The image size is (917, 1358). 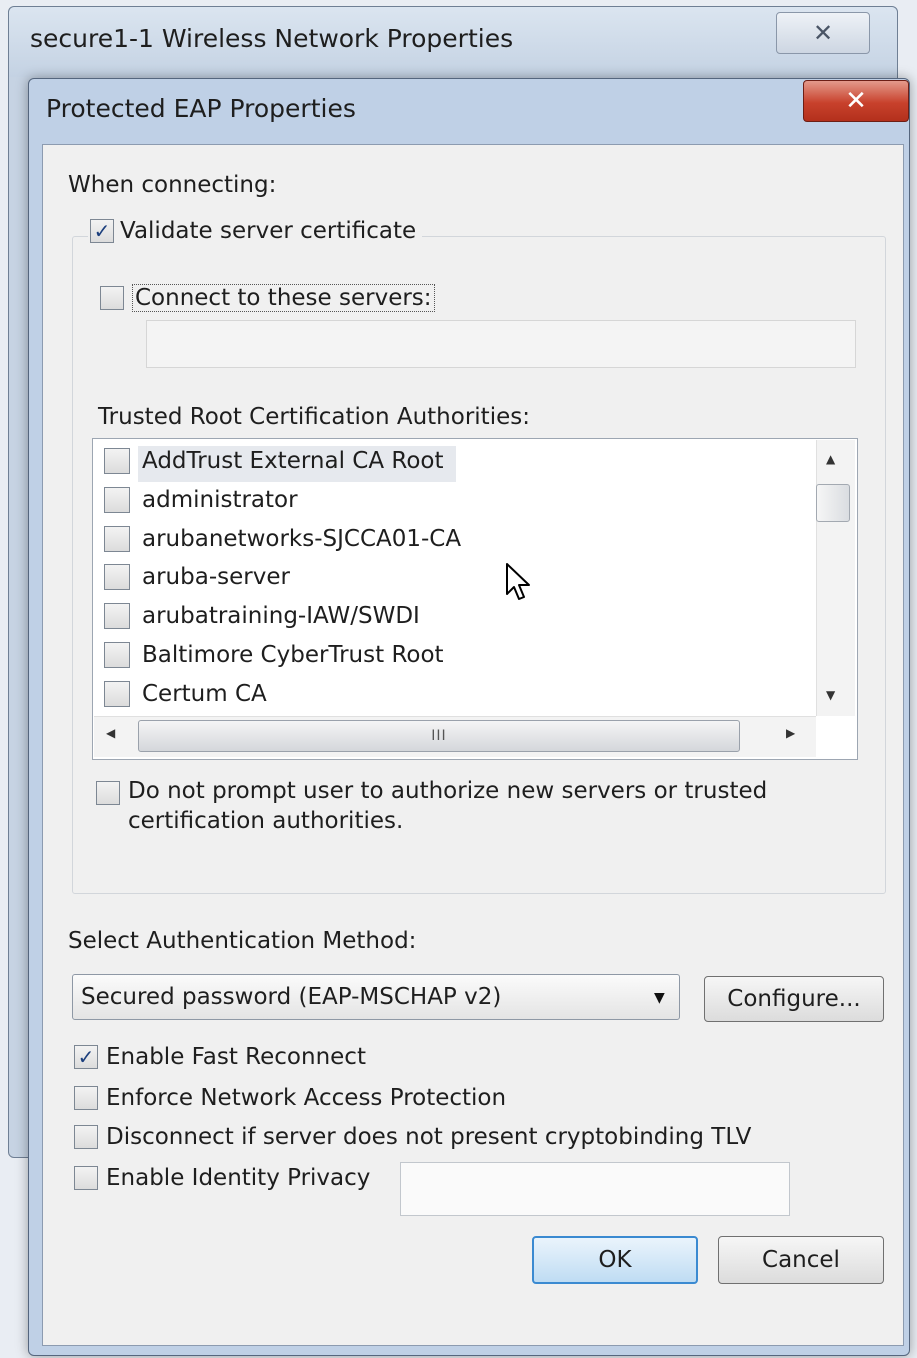 What do you see at coordinates (236, 1057) in the screenshot?
I see `fast-reconnect-label: Enable Fast Reconnect` at bounding box center [236, 1057].